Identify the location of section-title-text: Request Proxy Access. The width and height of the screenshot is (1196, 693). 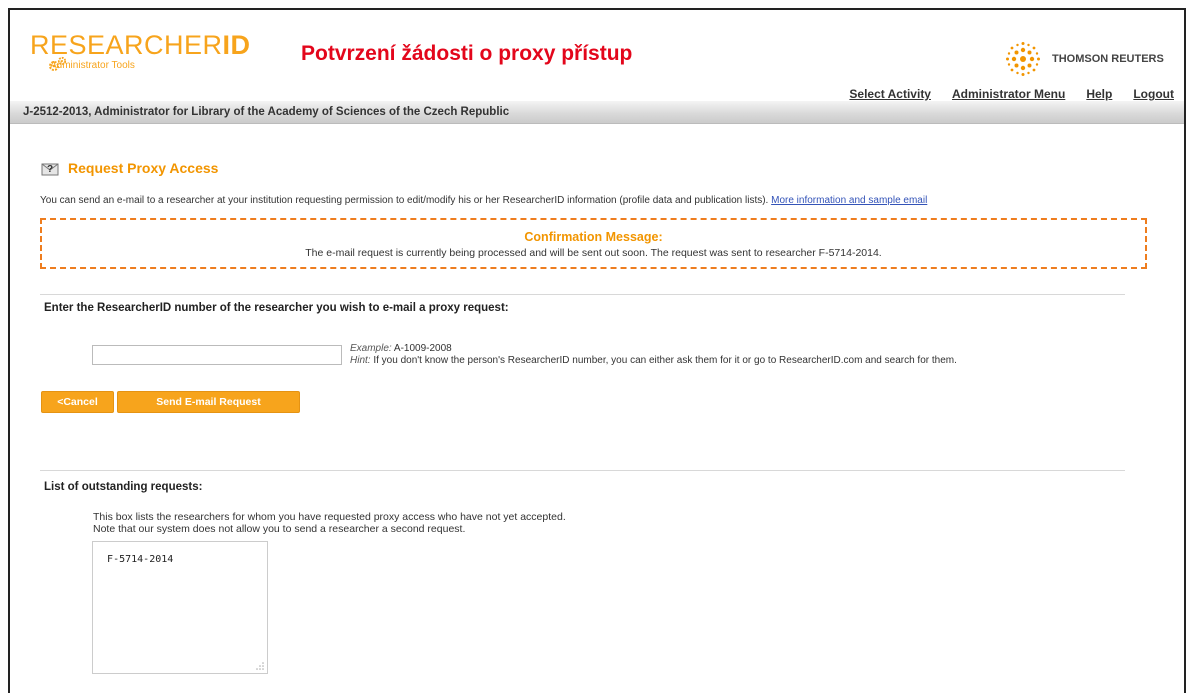
(143, 168).